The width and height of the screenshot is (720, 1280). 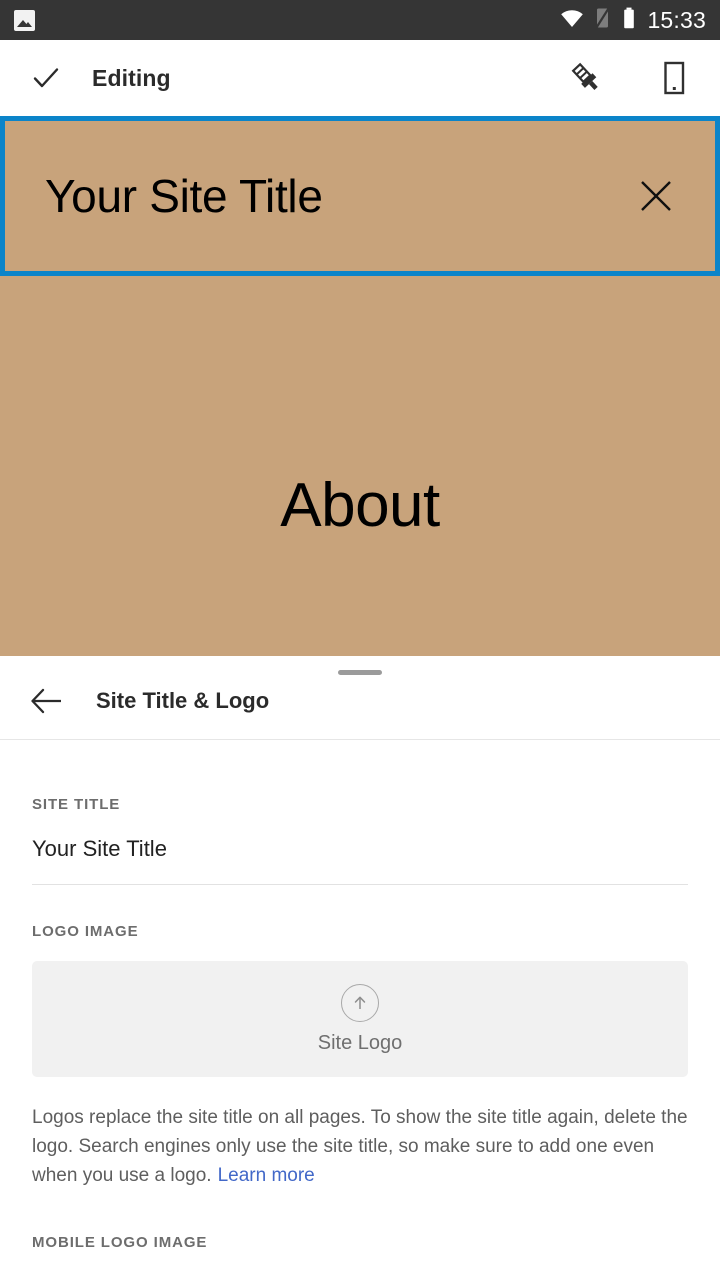 I want to click on photo-icon, so click(x=24, y=20).